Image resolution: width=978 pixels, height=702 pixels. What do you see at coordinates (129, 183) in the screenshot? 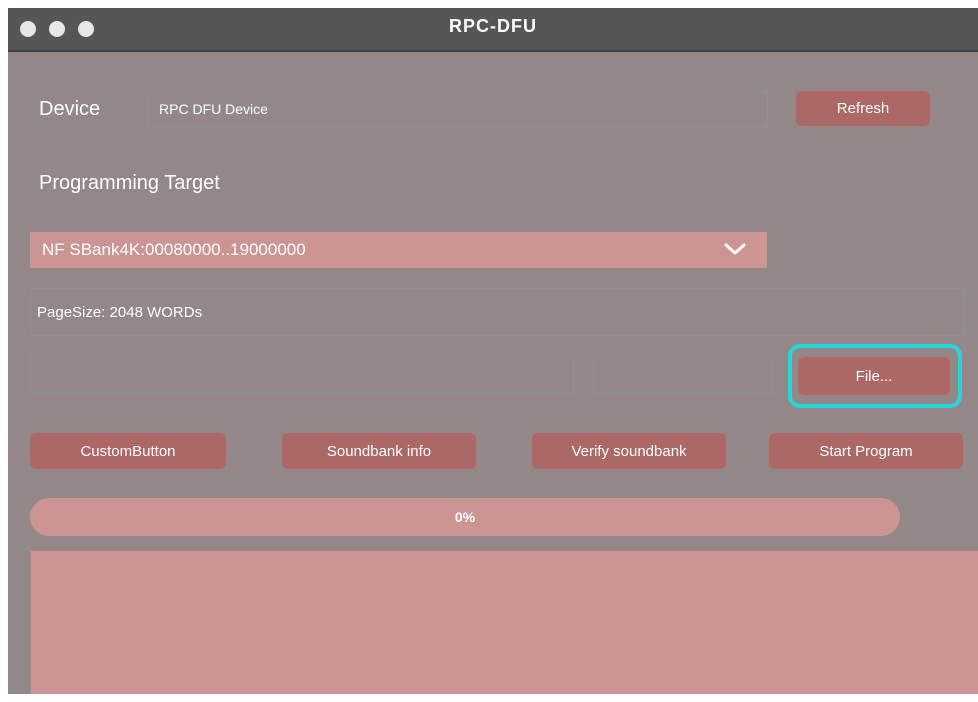
I see `programming-target-heading: Programming Target` at bounding box center [129, 183].